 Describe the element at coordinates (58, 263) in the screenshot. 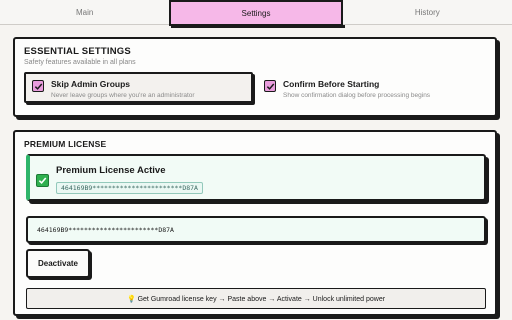

I see `deactivate-button: Deactivate` at that location.